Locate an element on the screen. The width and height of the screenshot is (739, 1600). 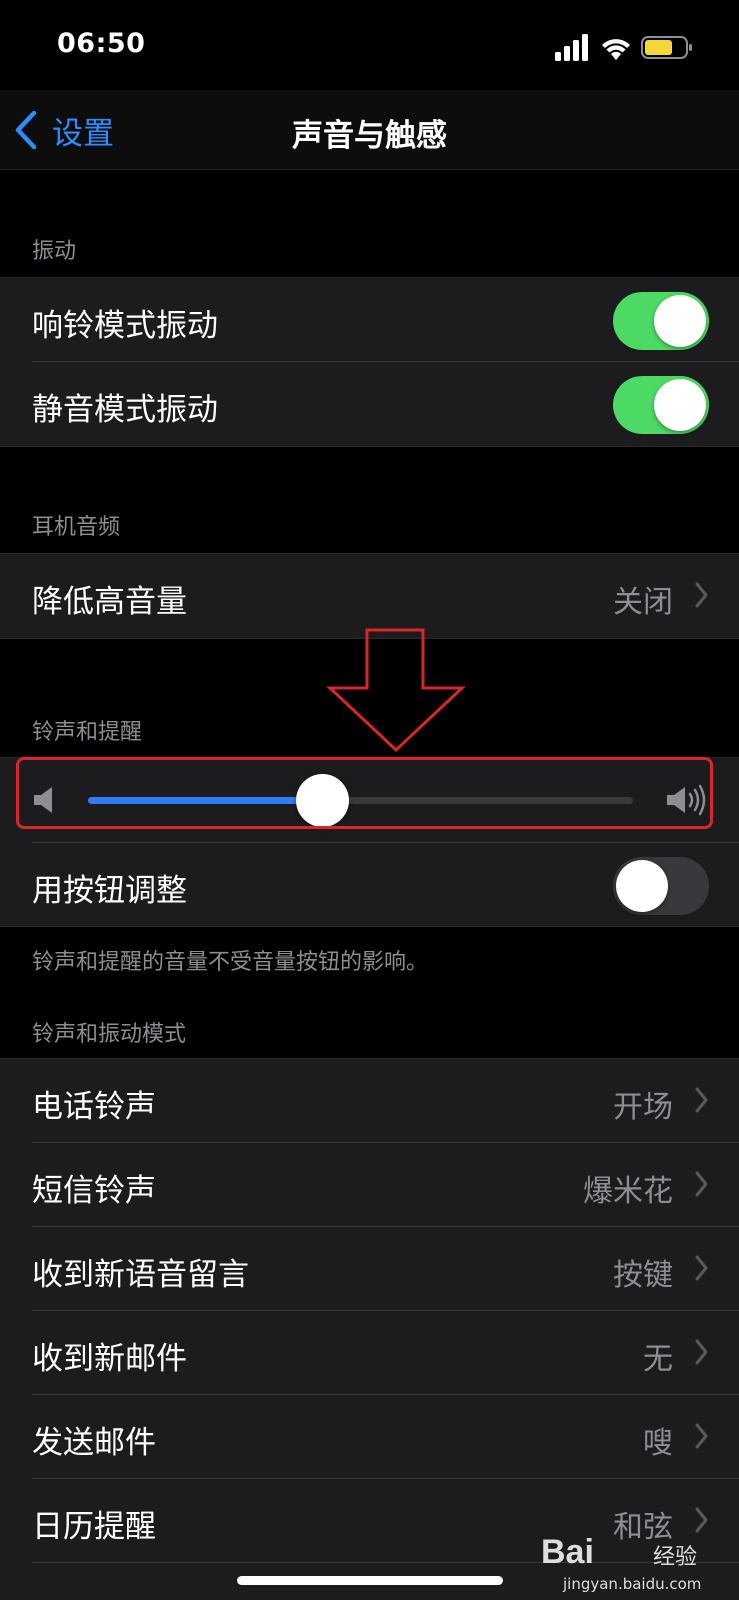
row-value: 嗖 is located at coordinates (658, 1443).